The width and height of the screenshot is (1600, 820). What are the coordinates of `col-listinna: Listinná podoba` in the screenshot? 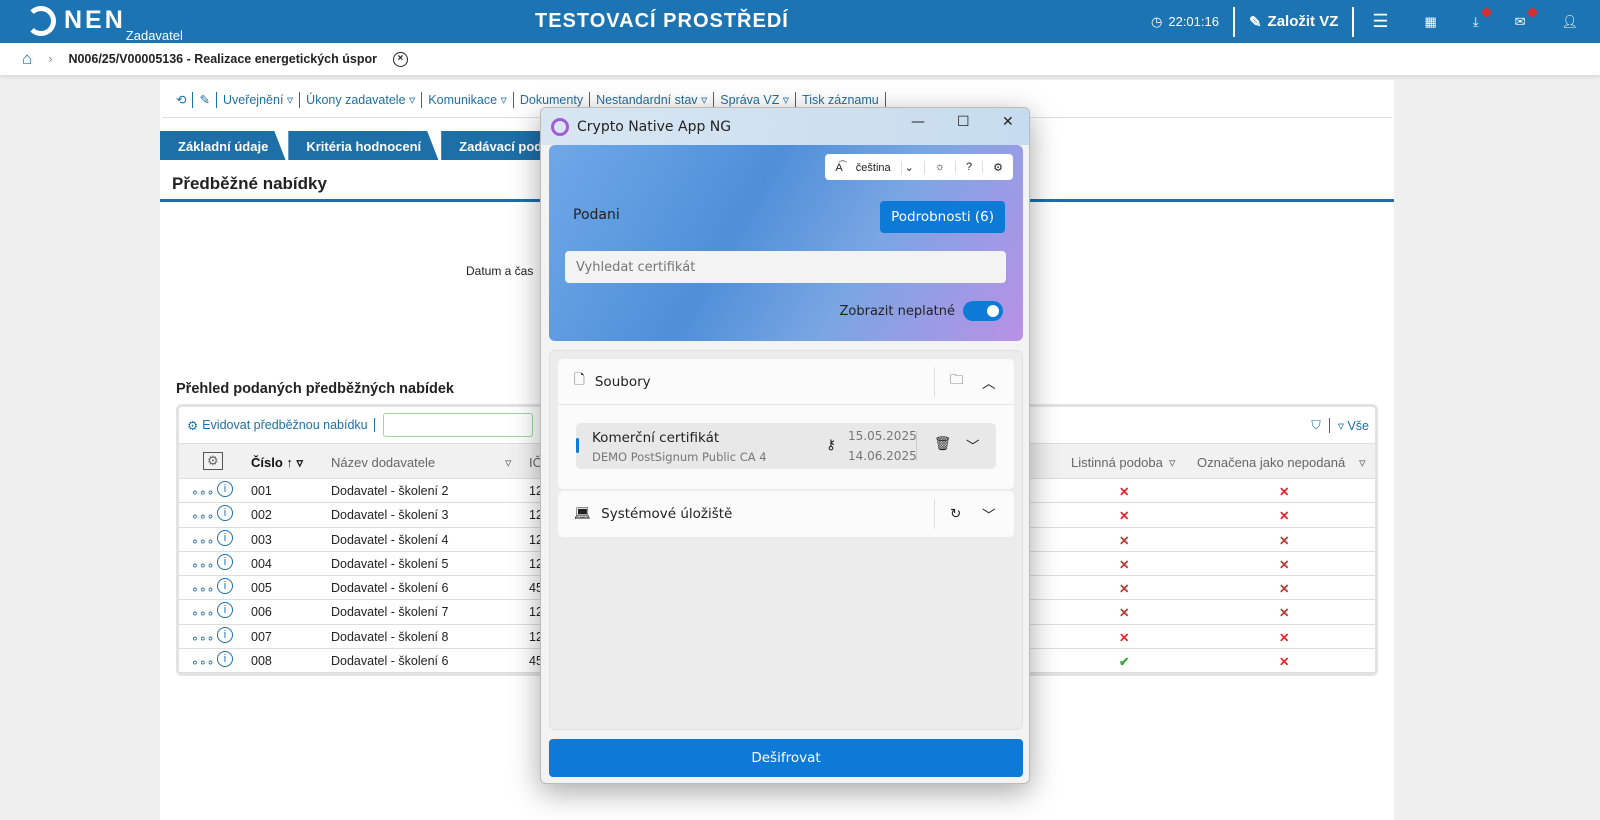 It's located at (1117, 462).